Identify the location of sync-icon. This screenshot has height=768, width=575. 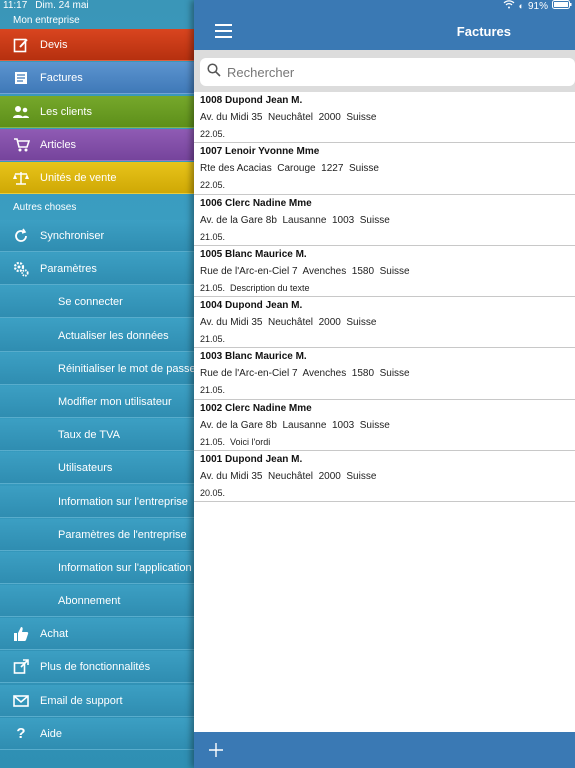
(21, 236).